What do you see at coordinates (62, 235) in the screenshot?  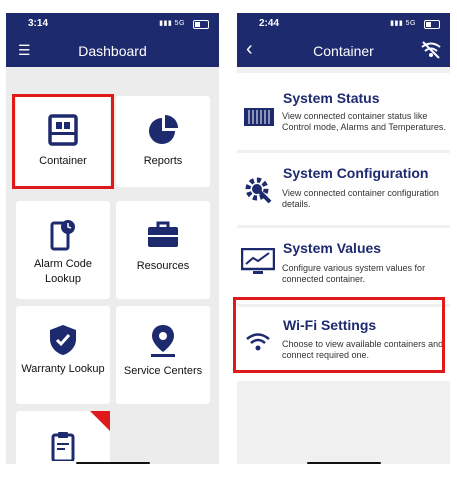 I see `phone-alarm-icon` at bounding box center [62, 235].